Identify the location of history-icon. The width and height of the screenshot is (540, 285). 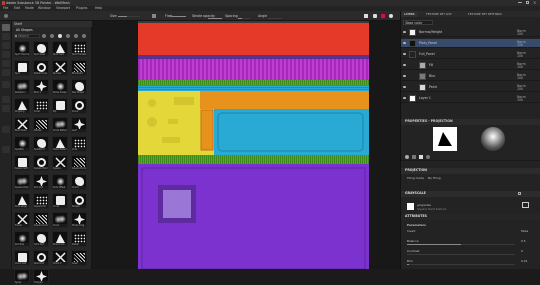
(6, 149).